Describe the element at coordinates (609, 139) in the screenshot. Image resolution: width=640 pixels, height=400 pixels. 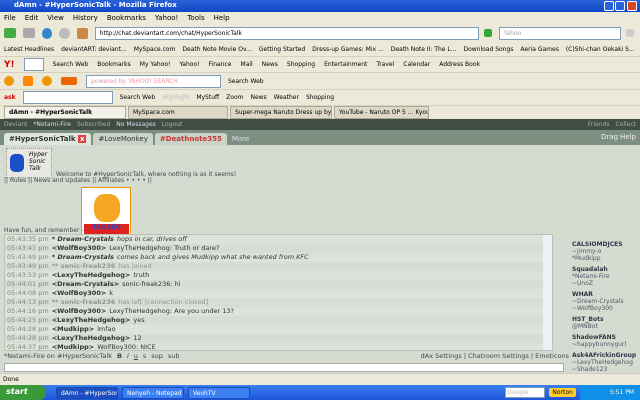
I see `drag-button: Drag` at that location.